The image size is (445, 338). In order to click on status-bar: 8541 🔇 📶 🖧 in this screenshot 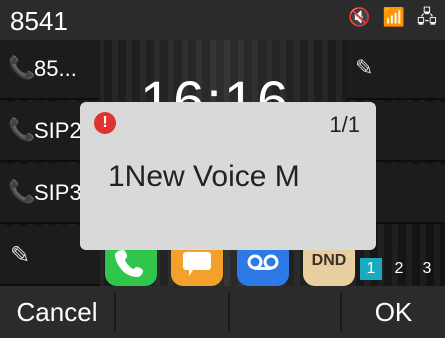, I will do `click(222, 20)`.